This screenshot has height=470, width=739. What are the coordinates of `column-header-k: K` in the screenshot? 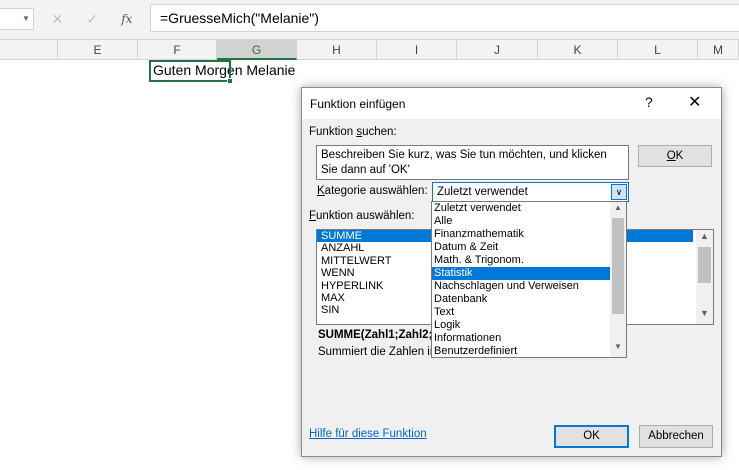 It's located at (578, 50).